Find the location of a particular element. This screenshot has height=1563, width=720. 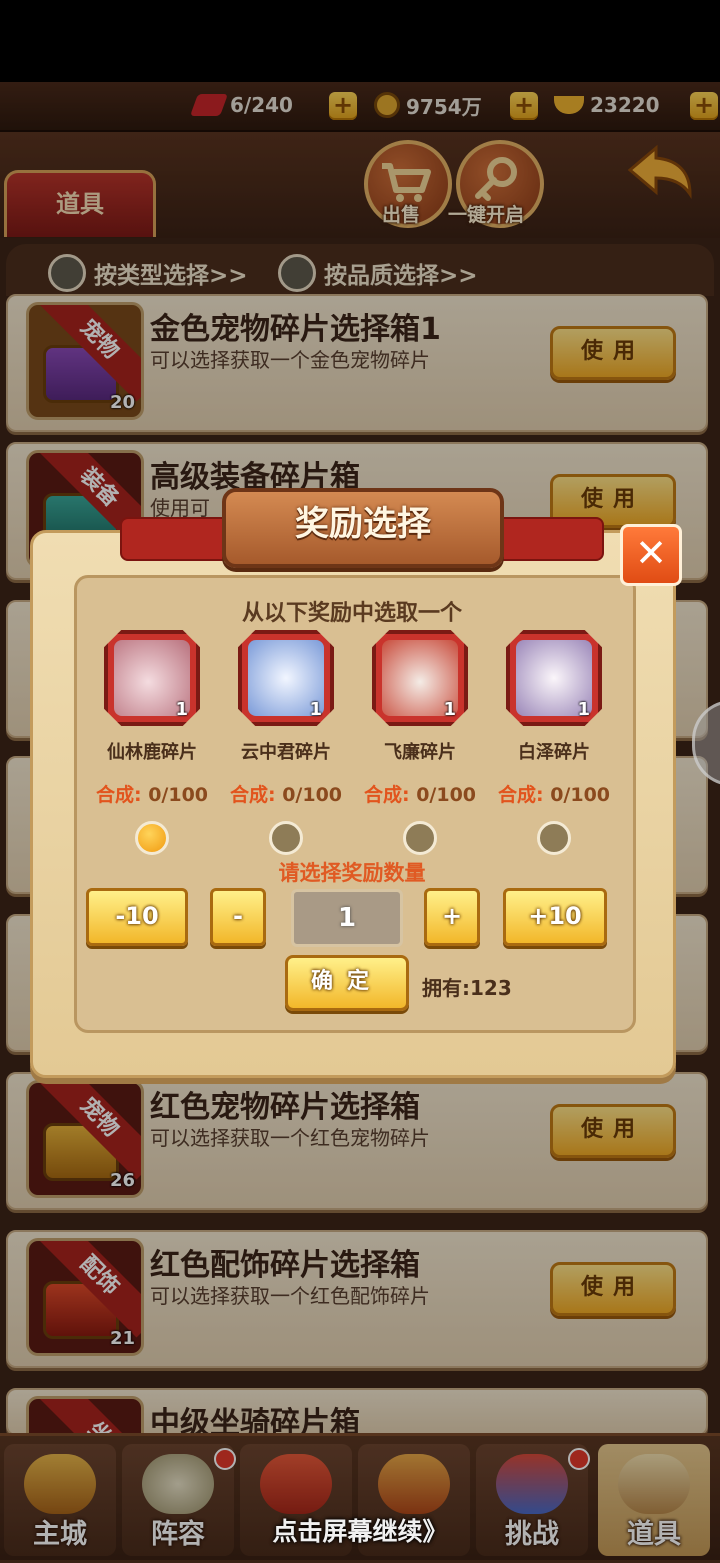

reward-name: 白泽碎片 is located at coordinates (554, 752).